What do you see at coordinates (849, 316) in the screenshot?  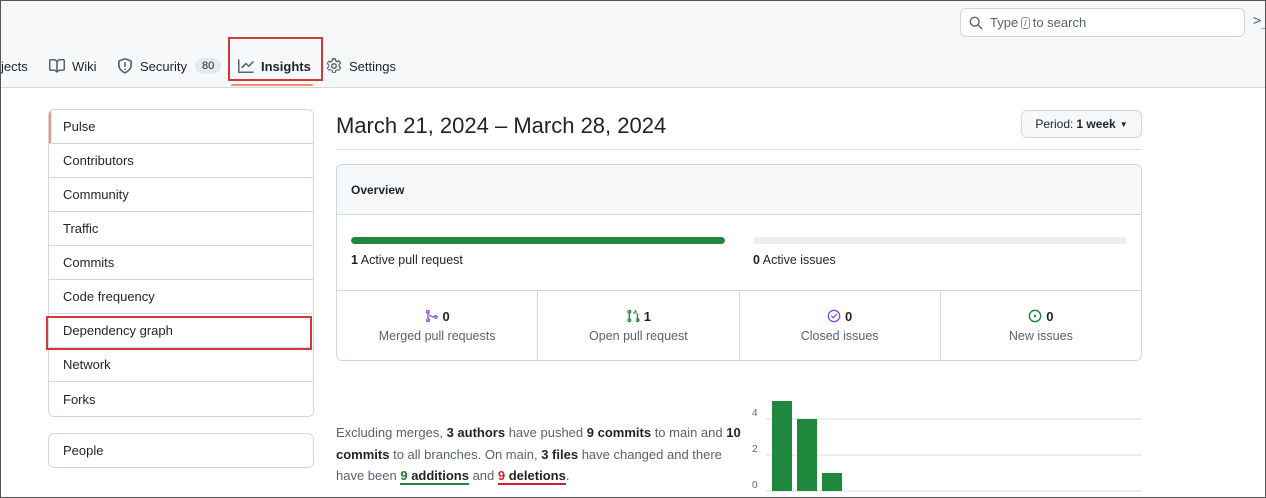 I see `closed-issues-count: 0` at bounding box center [849, 316].